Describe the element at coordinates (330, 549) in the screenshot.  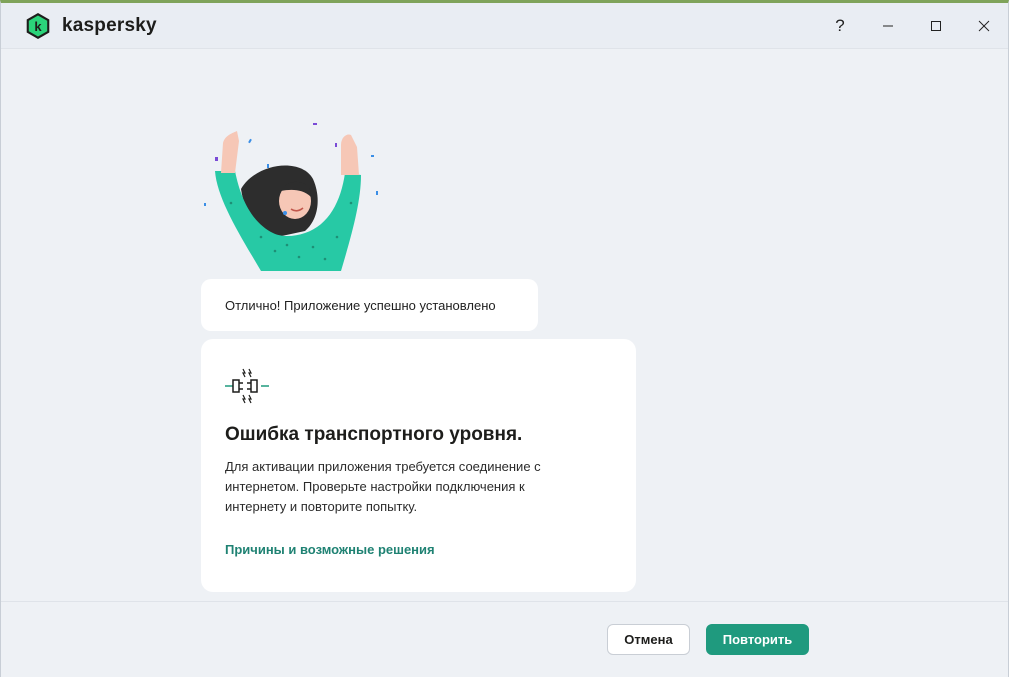
I see `reasons-solutions-link: Причины и возможные решения` at that location.